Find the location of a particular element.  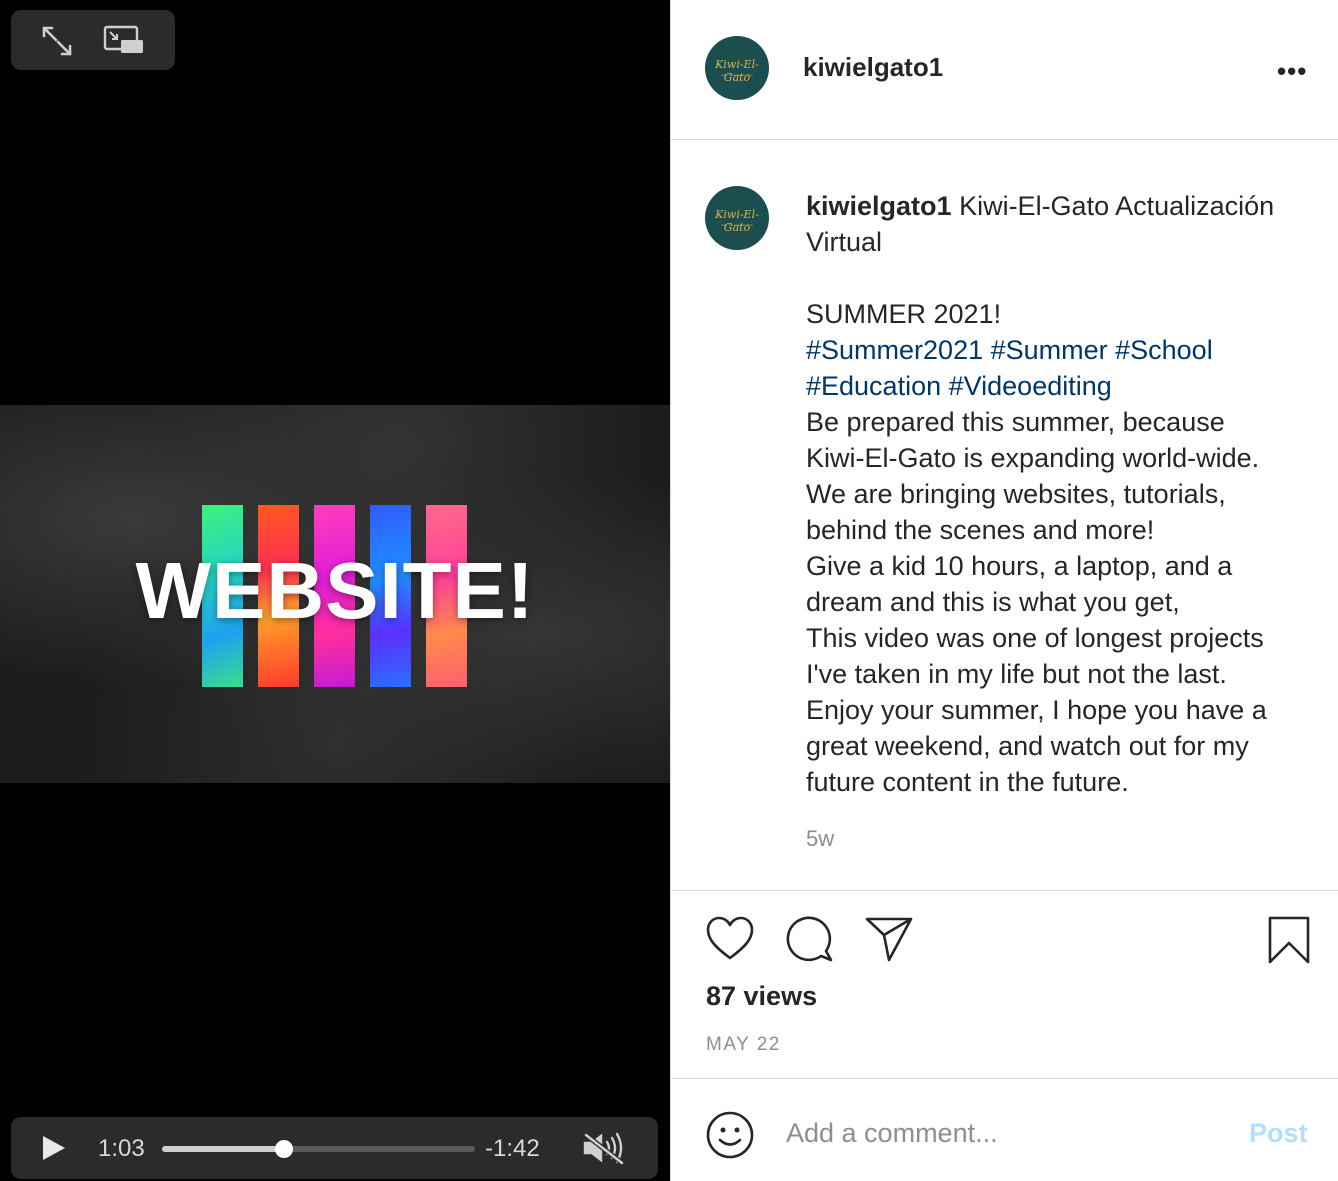

caption-line: great weekend, and watch out for my is located at coordinates (1027, 746).